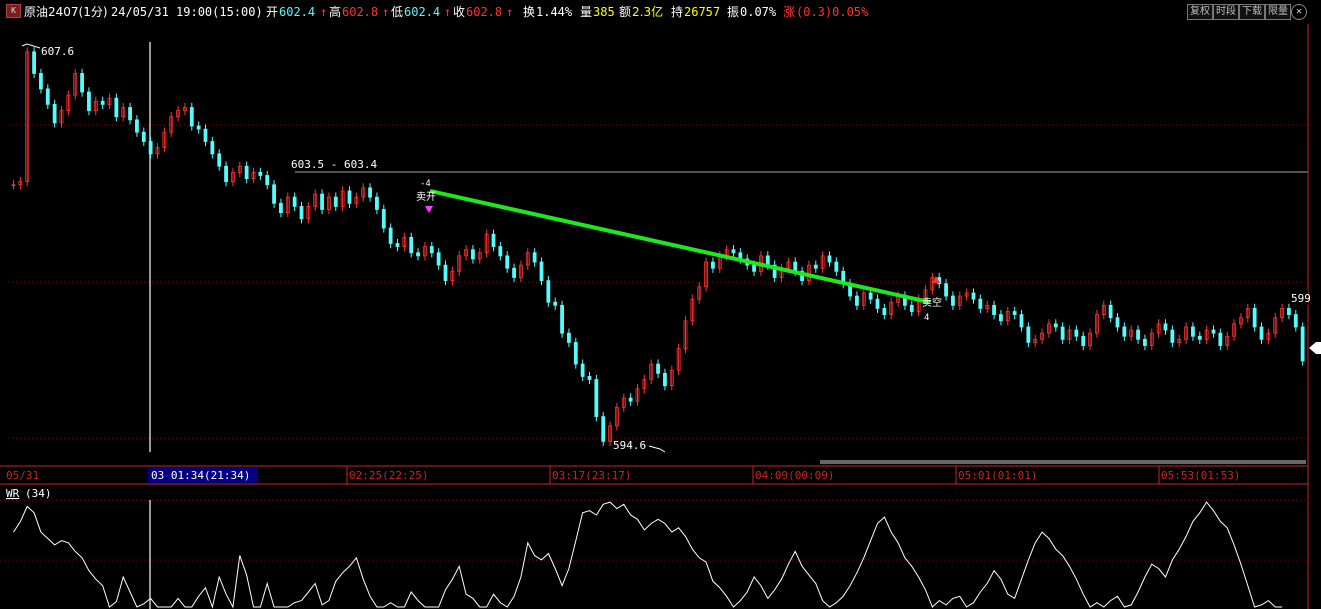 The image size is (1321, 609). Describe the element at coordinates (648, 12) in the screenshot. I see `amount-value: 2.3亿` at that location.